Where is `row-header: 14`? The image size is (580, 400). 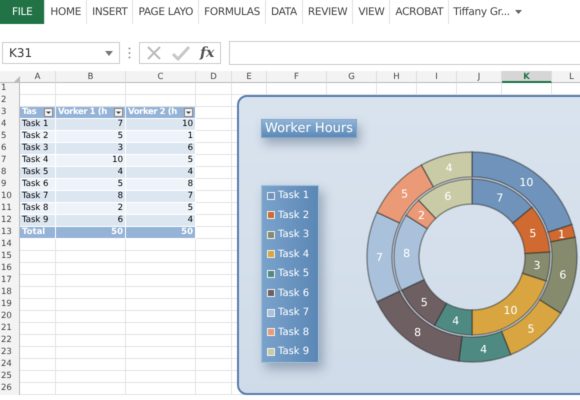 row-header: 14 is located at coordinates (10, 245).